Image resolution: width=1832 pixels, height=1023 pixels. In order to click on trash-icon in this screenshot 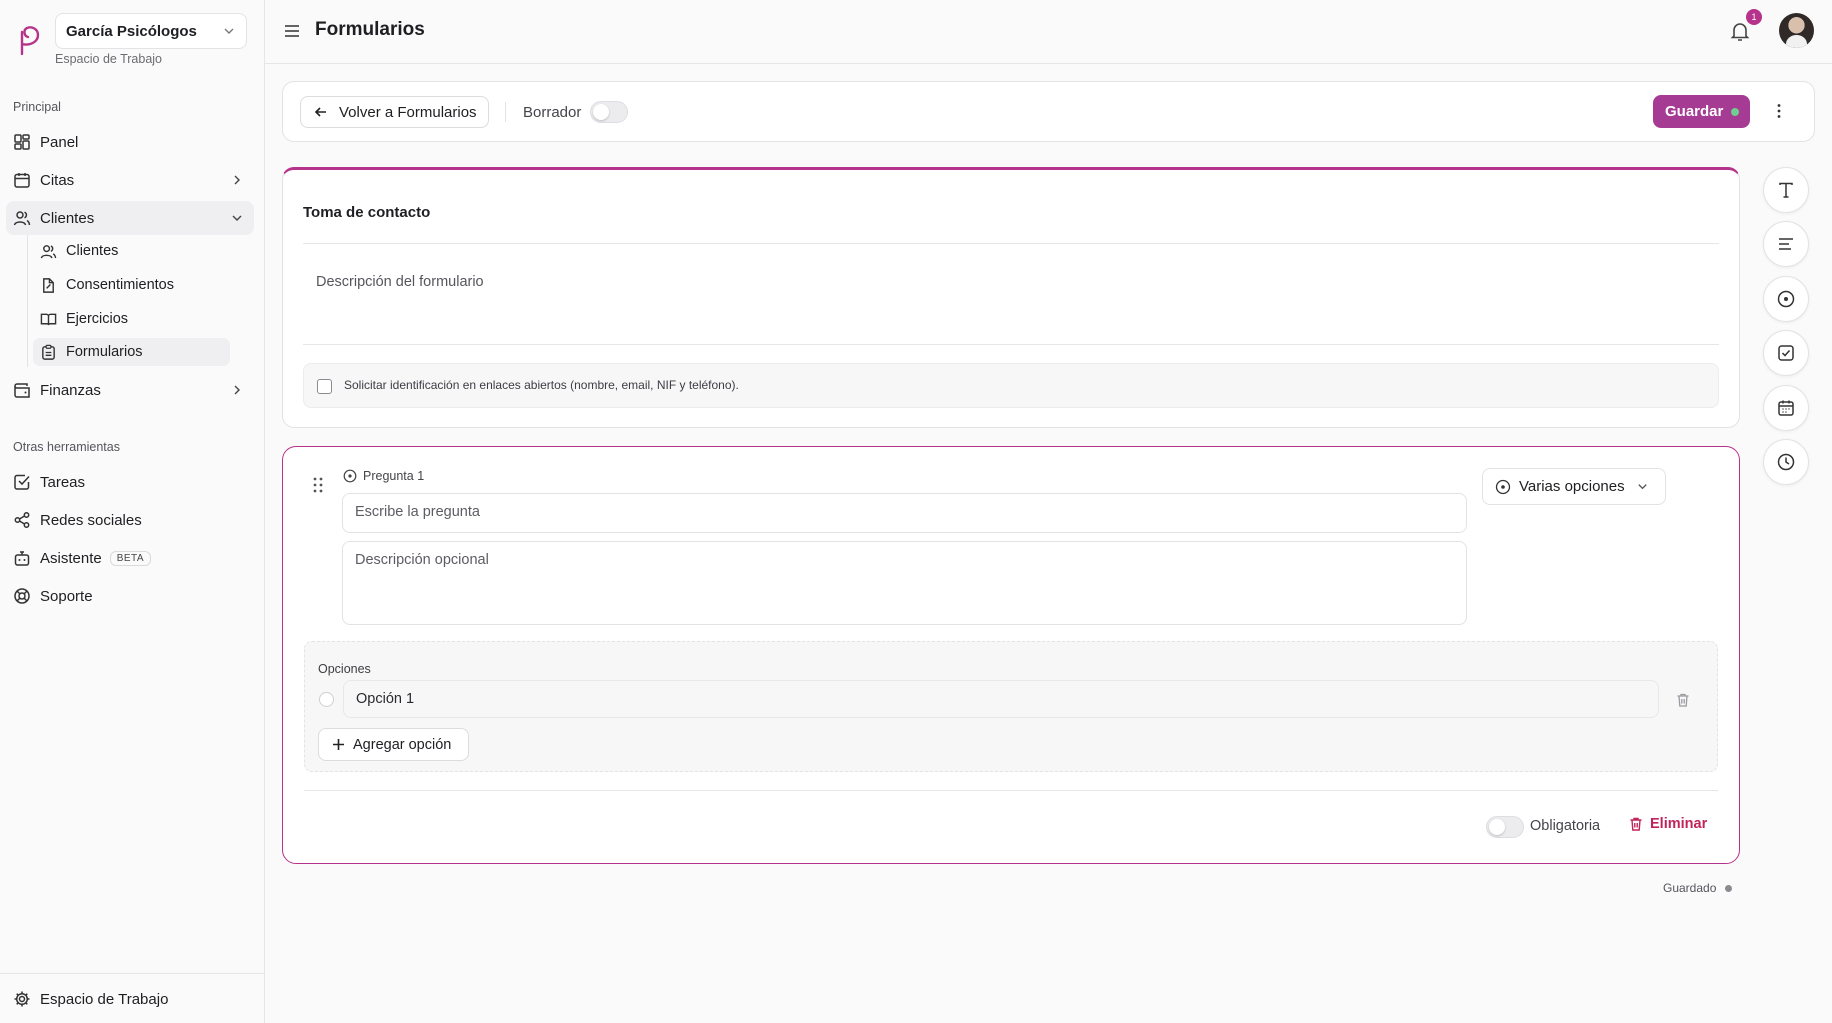, I will do `click(1683, 700)`.